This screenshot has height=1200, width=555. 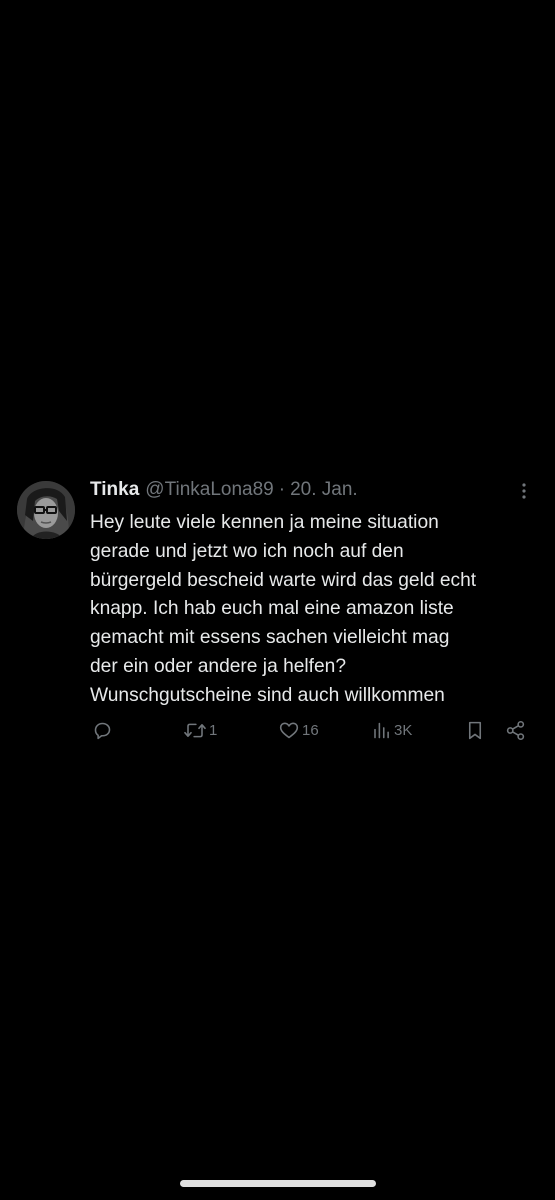 I want to click on avatar-image, so click(x=46, y=510).